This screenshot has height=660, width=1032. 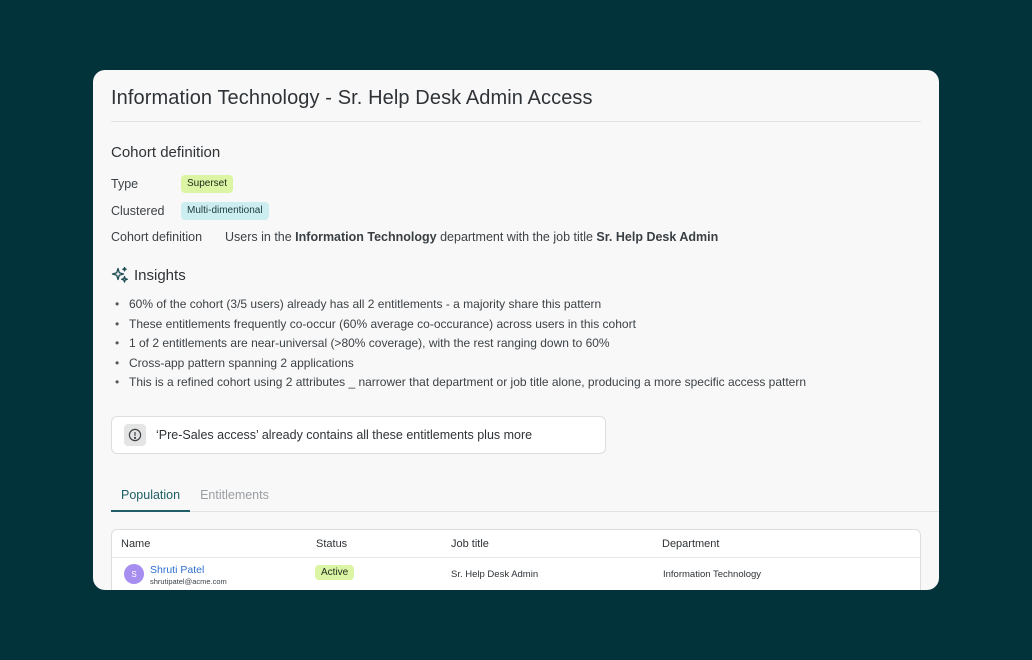 What do you see at coordinates (207, 184) in the screenshot?
I see `type-badge: Superset` at bounding box center [207, 184].